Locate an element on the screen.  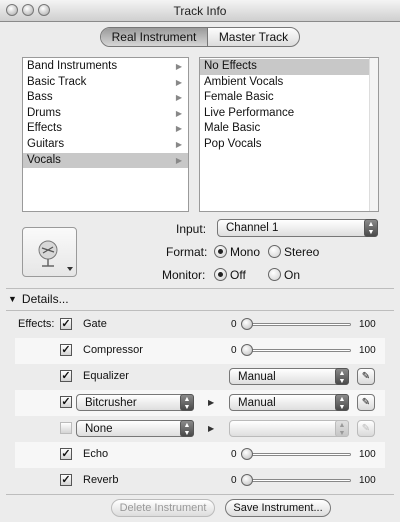
equalizer-checkbox: ✓ is located at coordinates (66, 376).